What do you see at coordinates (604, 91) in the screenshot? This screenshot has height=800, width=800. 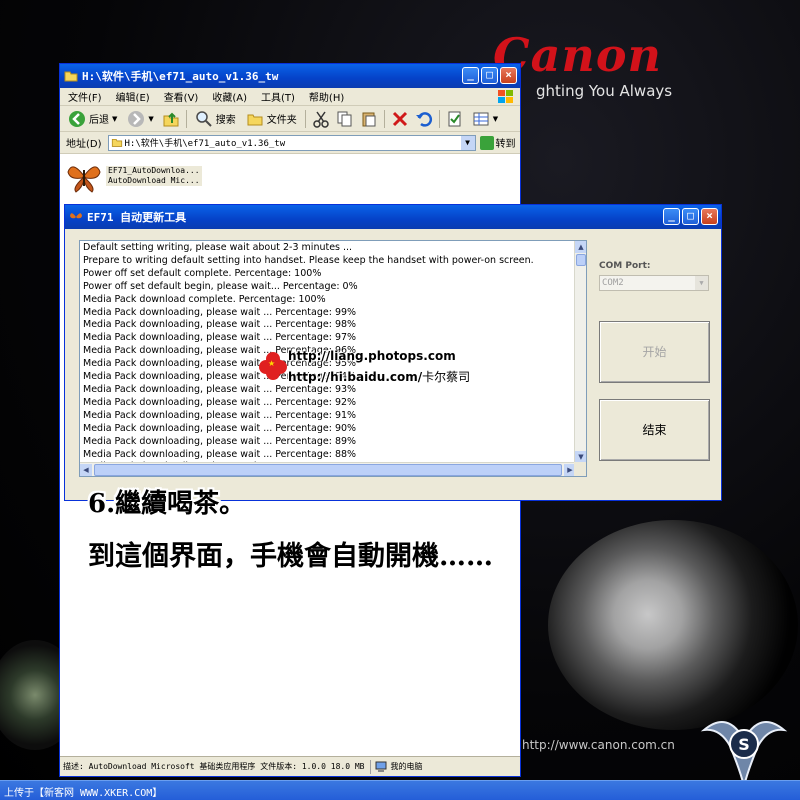 I see `canon-slogan: ghting You Always` at bounding box center [604, 91].